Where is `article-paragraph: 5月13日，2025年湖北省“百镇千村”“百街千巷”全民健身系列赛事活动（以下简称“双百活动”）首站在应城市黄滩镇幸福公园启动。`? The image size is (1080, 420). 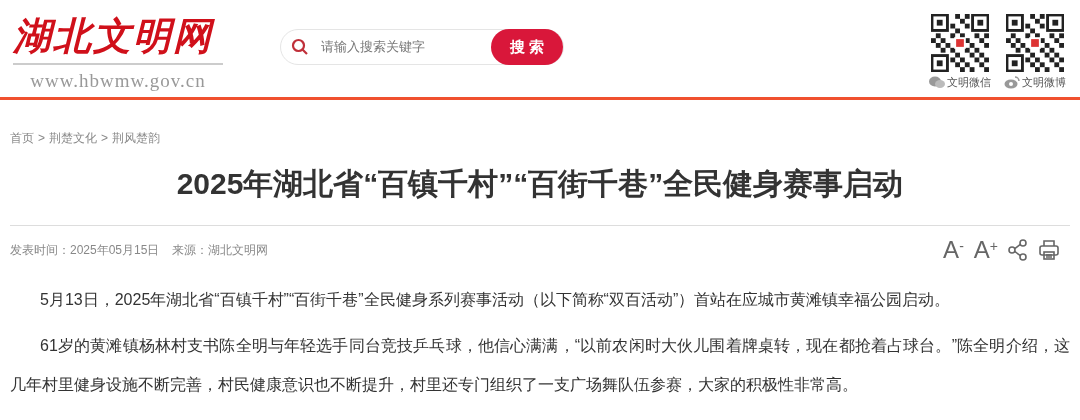 article-paragraph: 5月13日，2025年湖北省“百镇千村”“百街千巷”全民健身系列赛事活动（以下简称“双百活动”）首站在应城市黄滩镇幸福公园启动。 is located at coordinates (495, 300).